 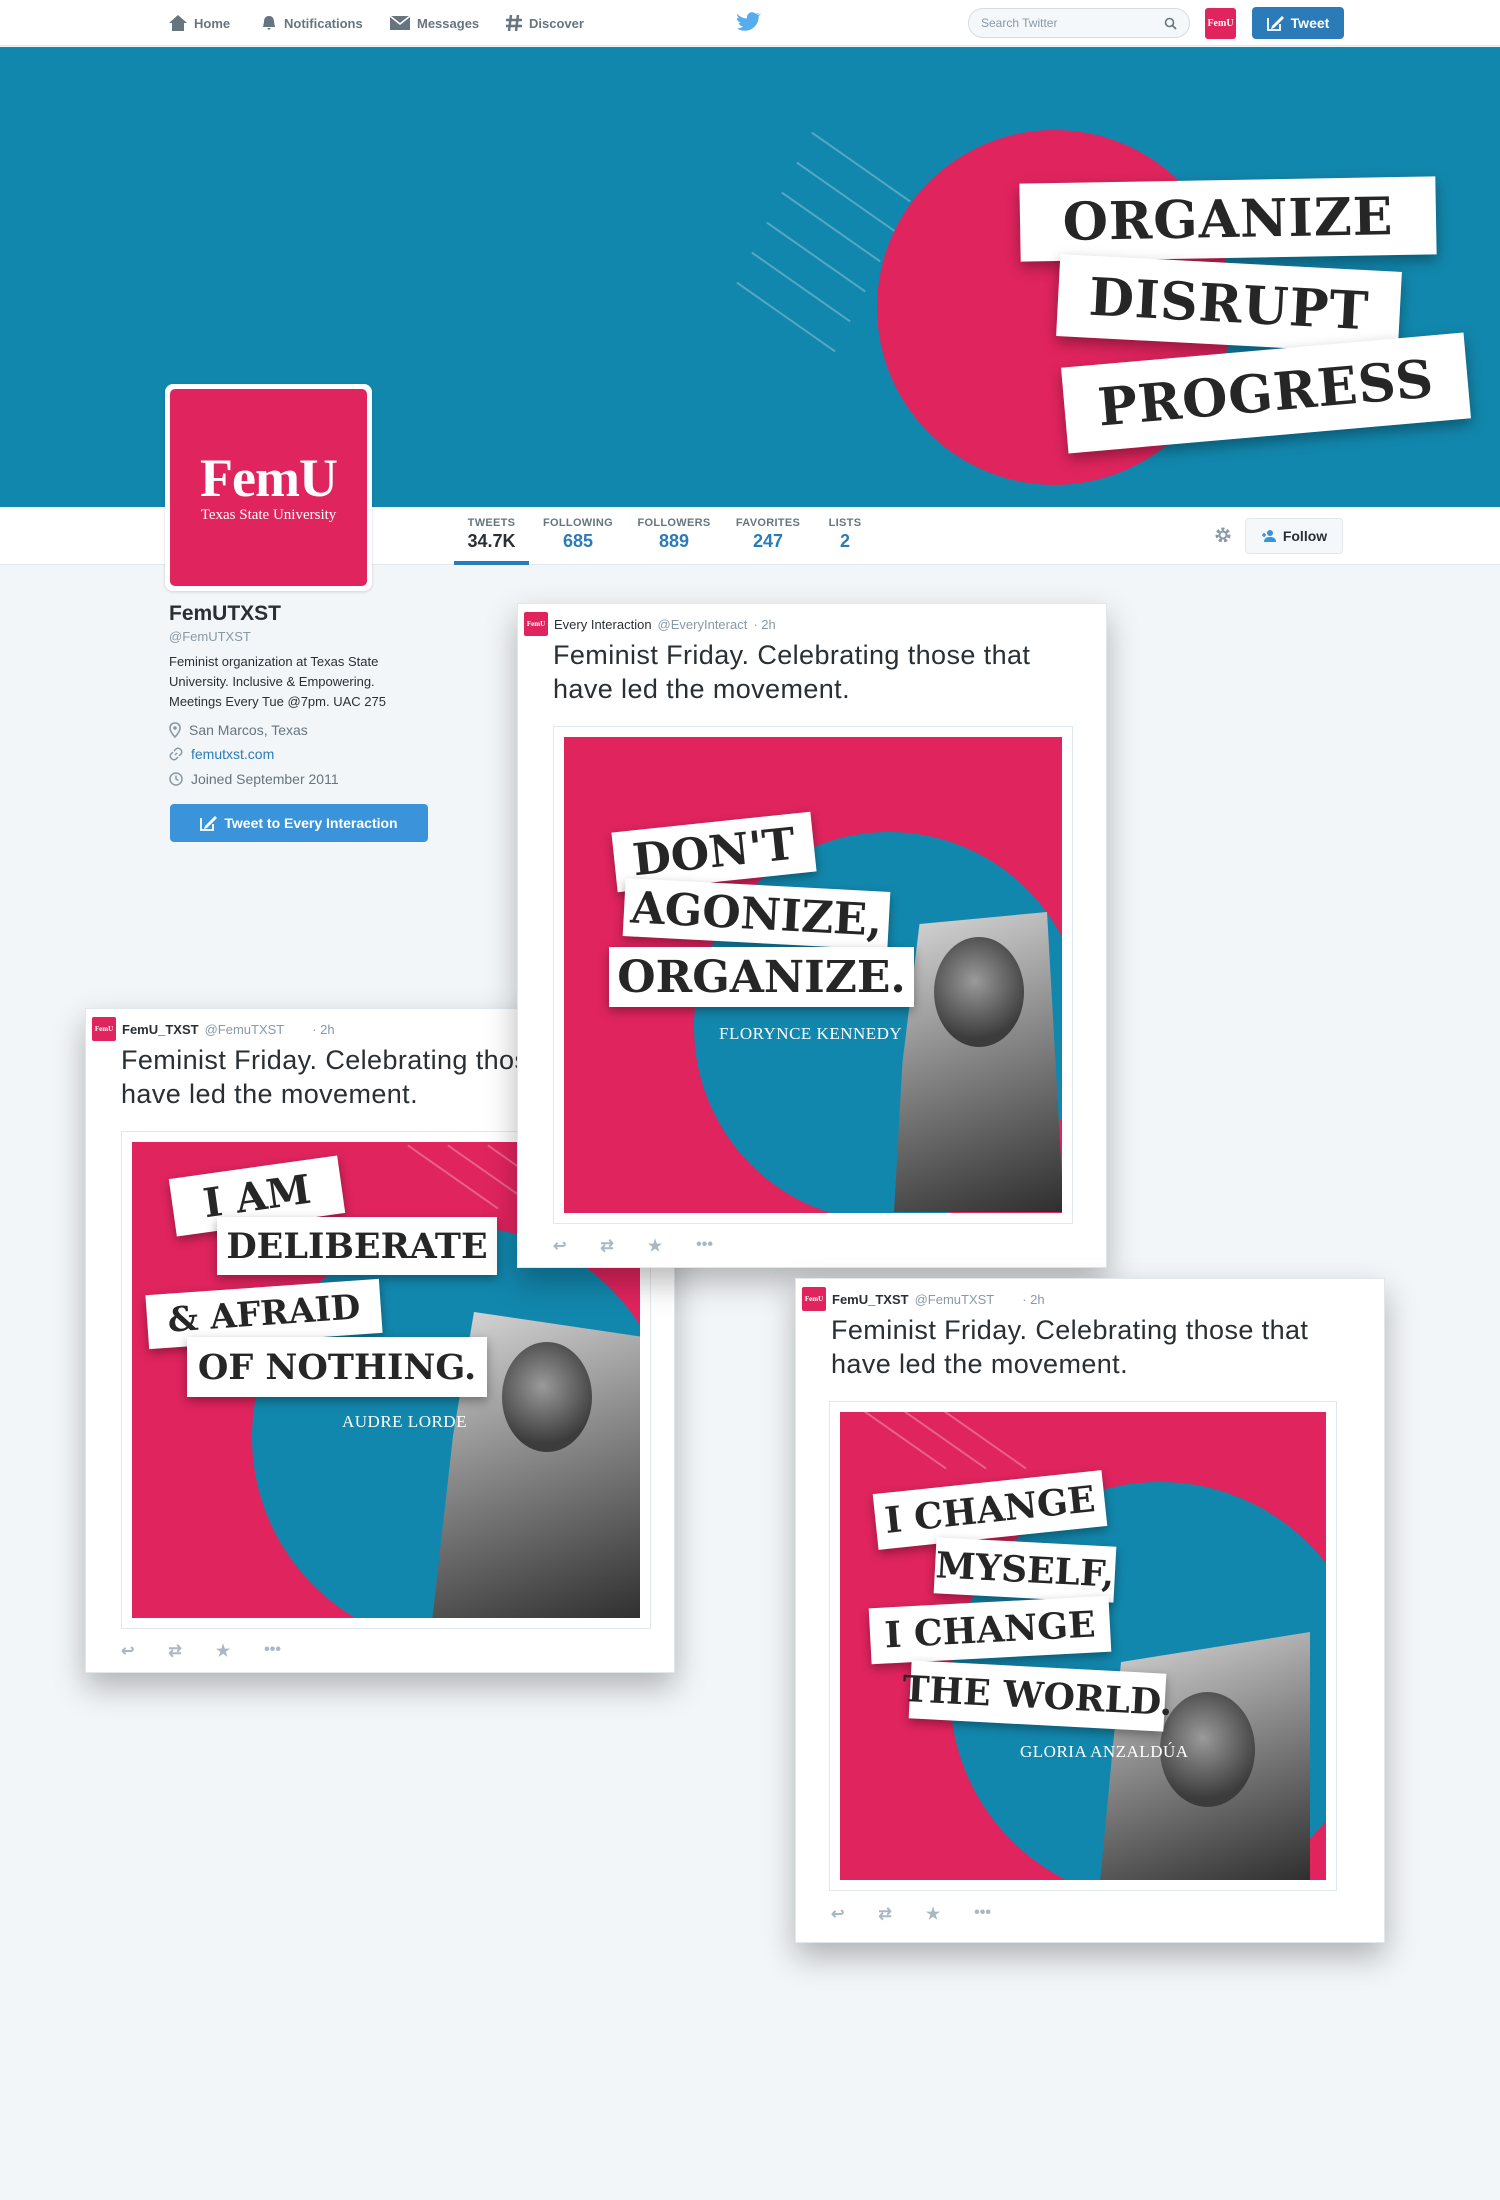 I want to click on clock-icon, so click(x=176, y=779).